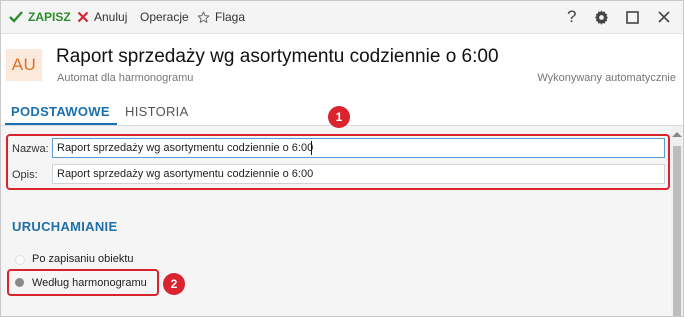 This screenshot has width=684, height=317. Describe the element at coordinates (230, 17) in the screenshot. I see `flag-label: Flaga` at that location.